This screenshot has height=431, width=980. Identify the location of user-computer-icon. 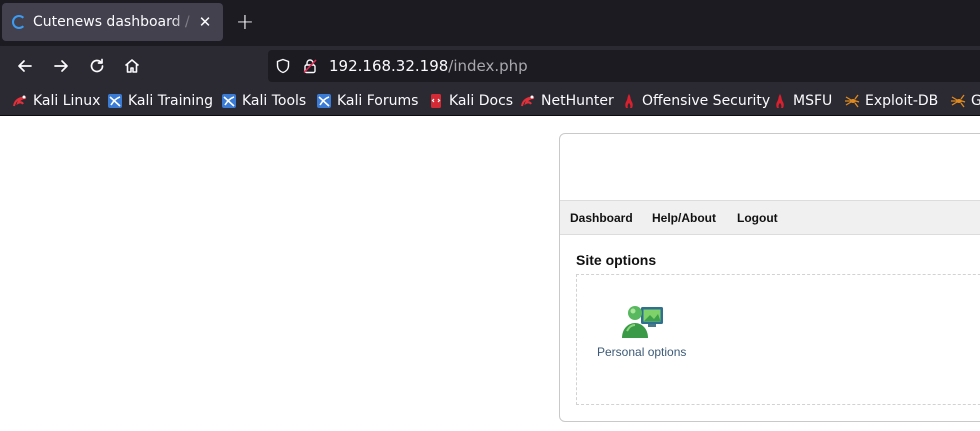
(643, 323).